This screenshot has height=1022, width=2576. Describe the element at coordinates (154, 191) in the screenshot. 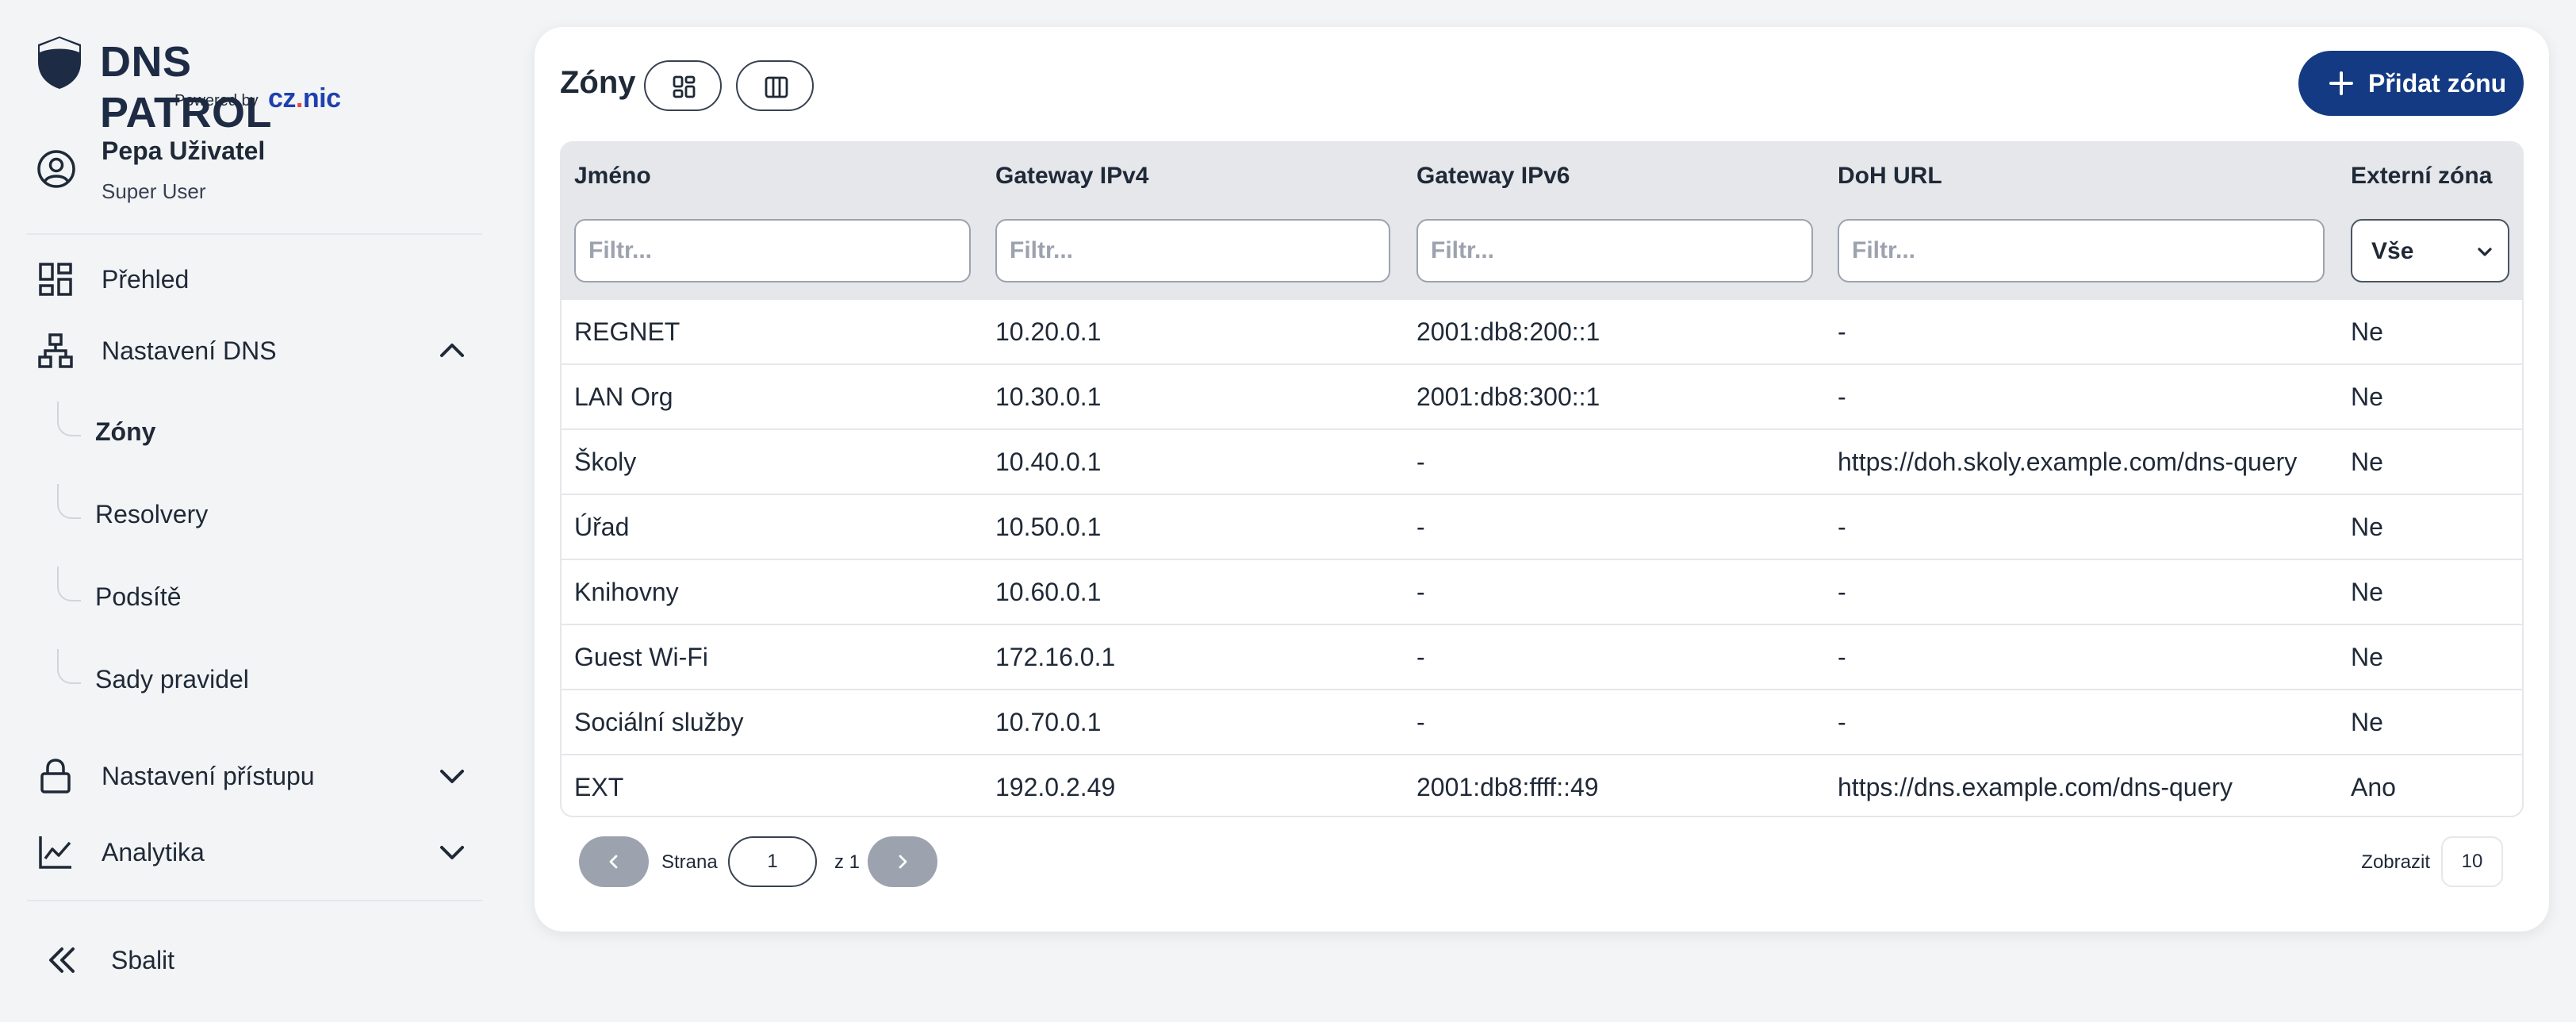

I see `user-role: Super User` at that location.